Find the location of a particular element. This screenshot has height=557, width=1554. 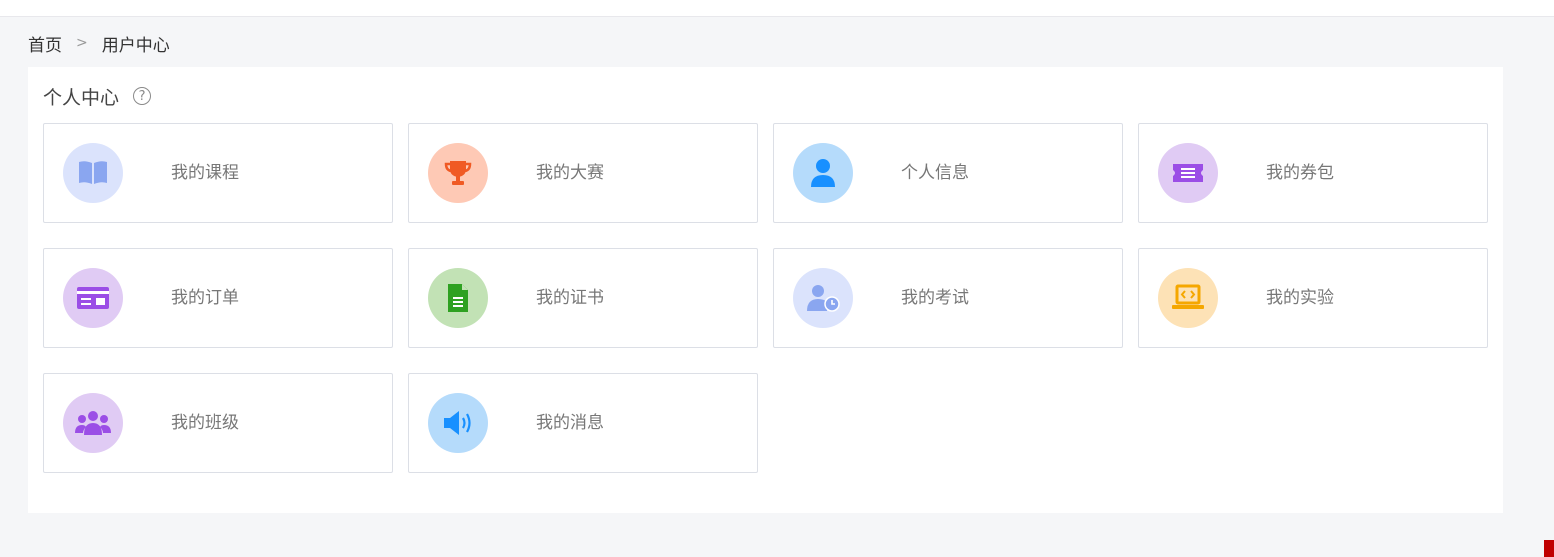

edge-marker is located at coordinates (1549, 548).